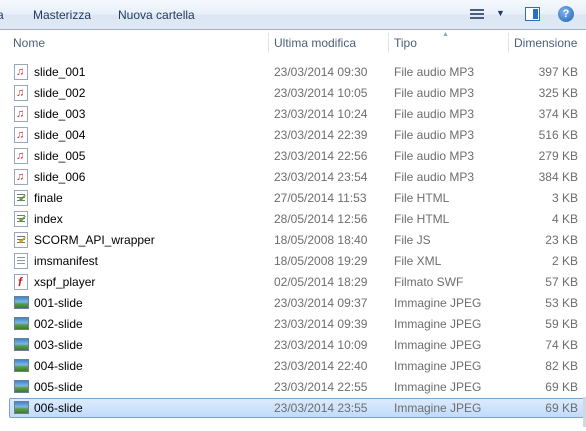  I want to click on file-name: index, so click(48, 219).